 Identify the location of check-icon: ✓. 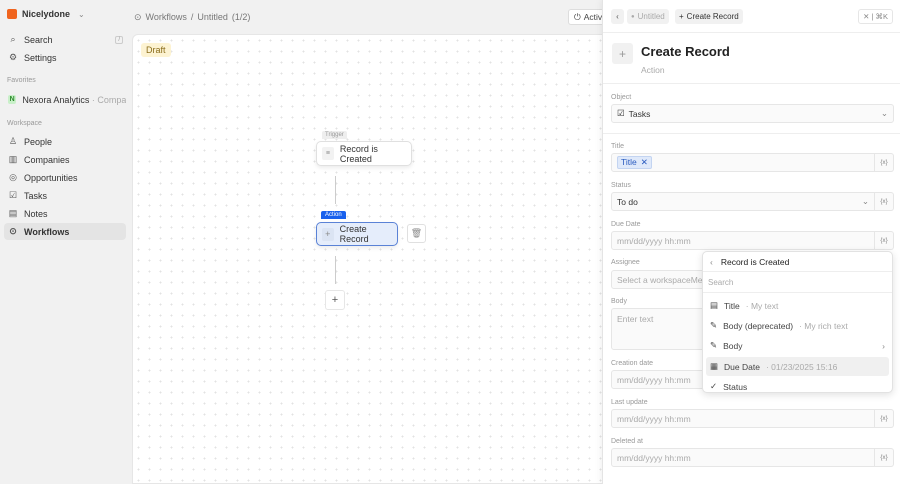
(714, 386).